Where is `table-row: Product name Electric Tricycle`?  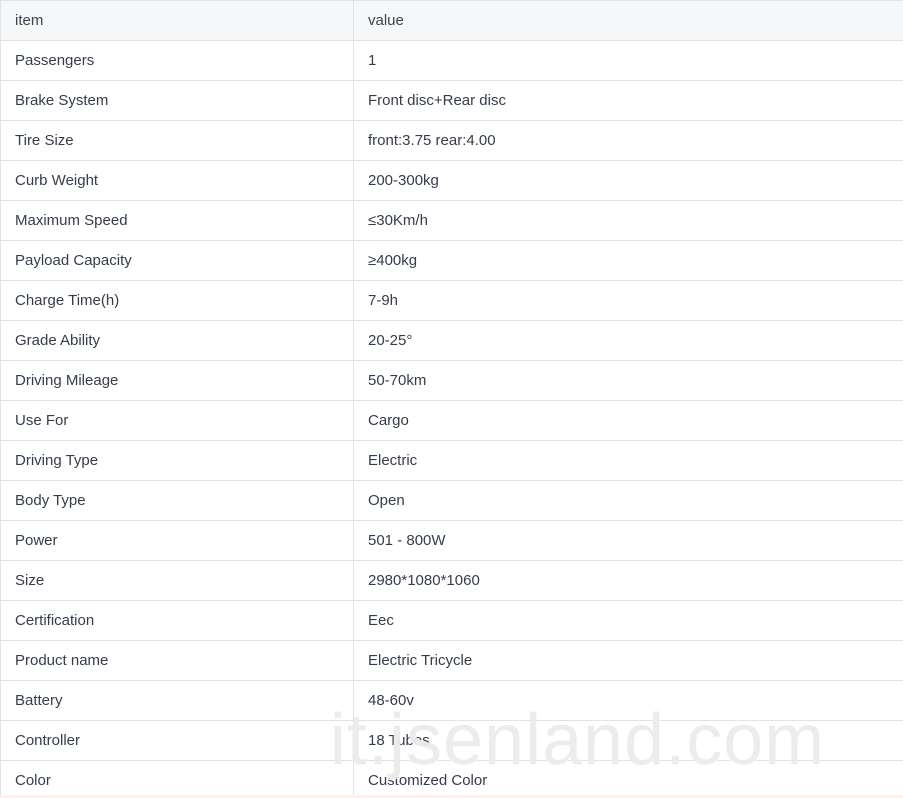 table-row: Product name Electric Tricycle is located at coordinates (451, 660).